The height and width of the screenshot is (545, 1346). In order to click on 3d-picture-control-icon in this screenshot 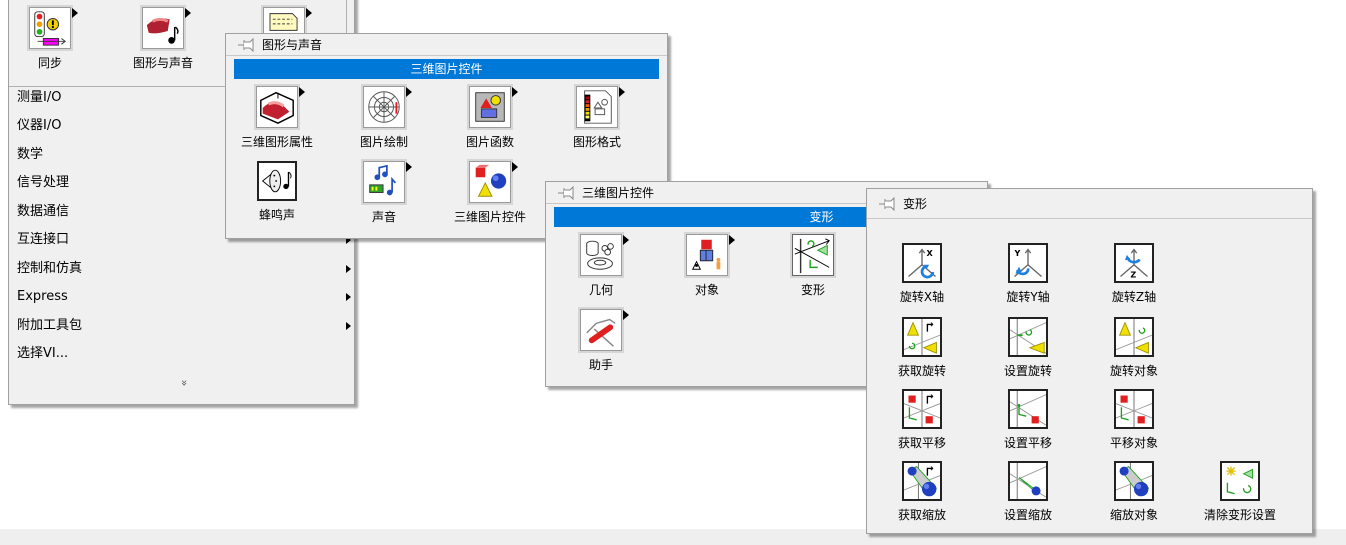, I will do `click(492, 182)`.